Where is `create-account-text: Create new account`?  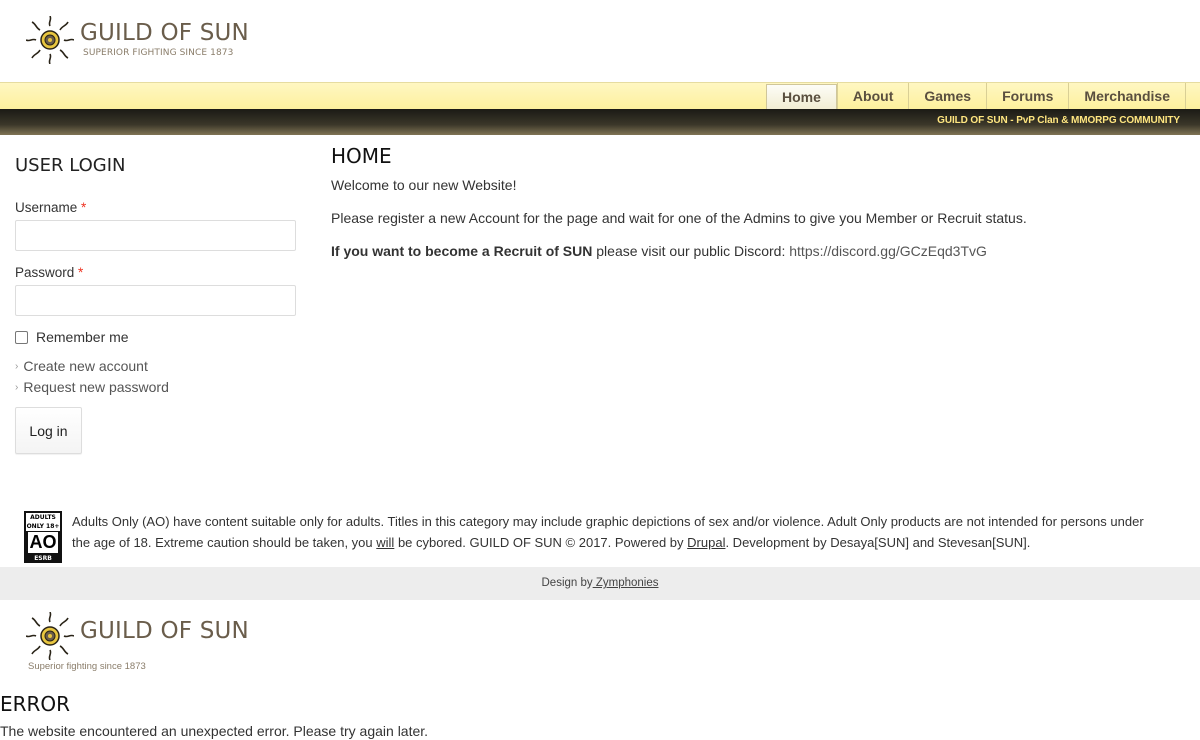
create-account-text: Create new account is located at coordinates (85, 366).